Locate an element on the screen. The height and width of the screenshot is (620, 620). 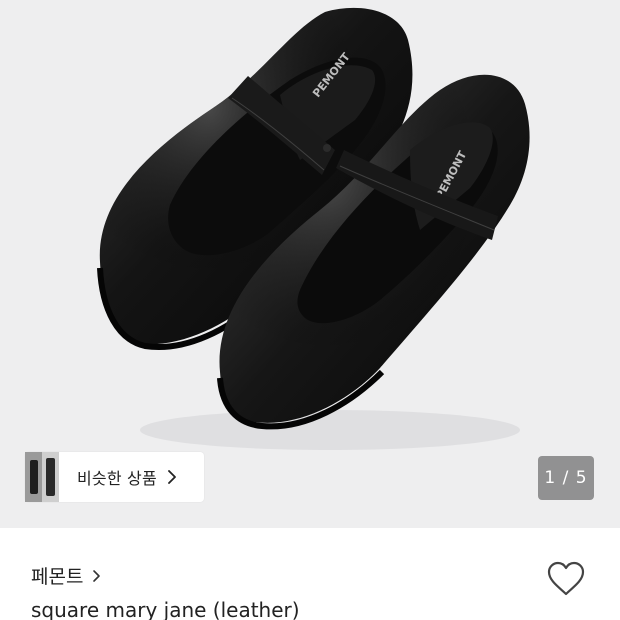
product-title: square mary jane (leather) is located at coordinates (165, 609).